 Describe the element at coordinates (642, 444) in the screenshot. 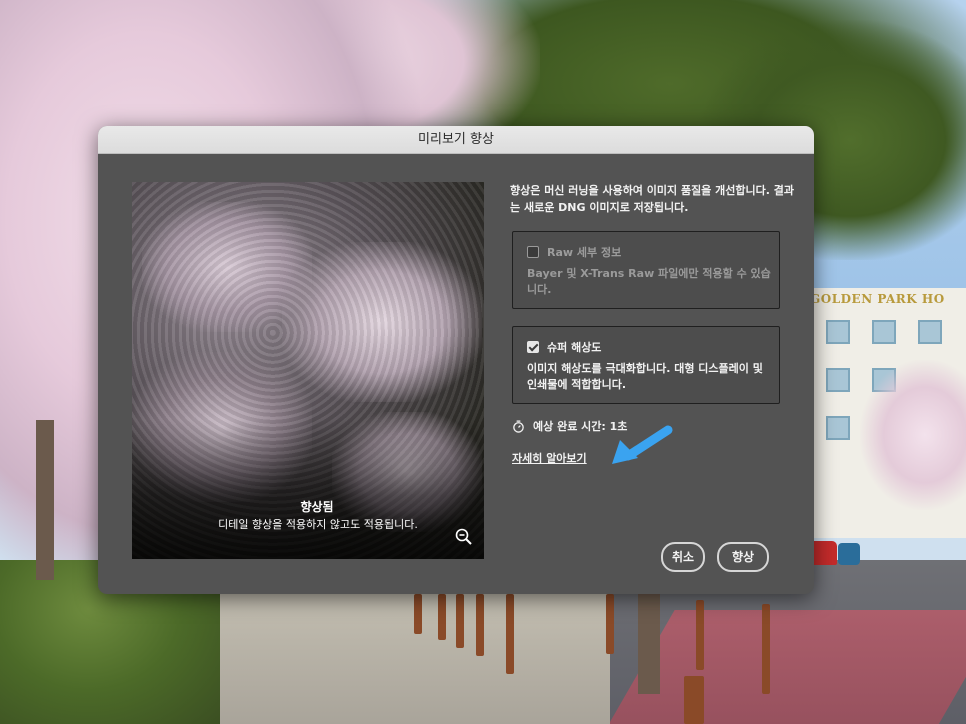

I see `annotation-arrow-icon` at that location.